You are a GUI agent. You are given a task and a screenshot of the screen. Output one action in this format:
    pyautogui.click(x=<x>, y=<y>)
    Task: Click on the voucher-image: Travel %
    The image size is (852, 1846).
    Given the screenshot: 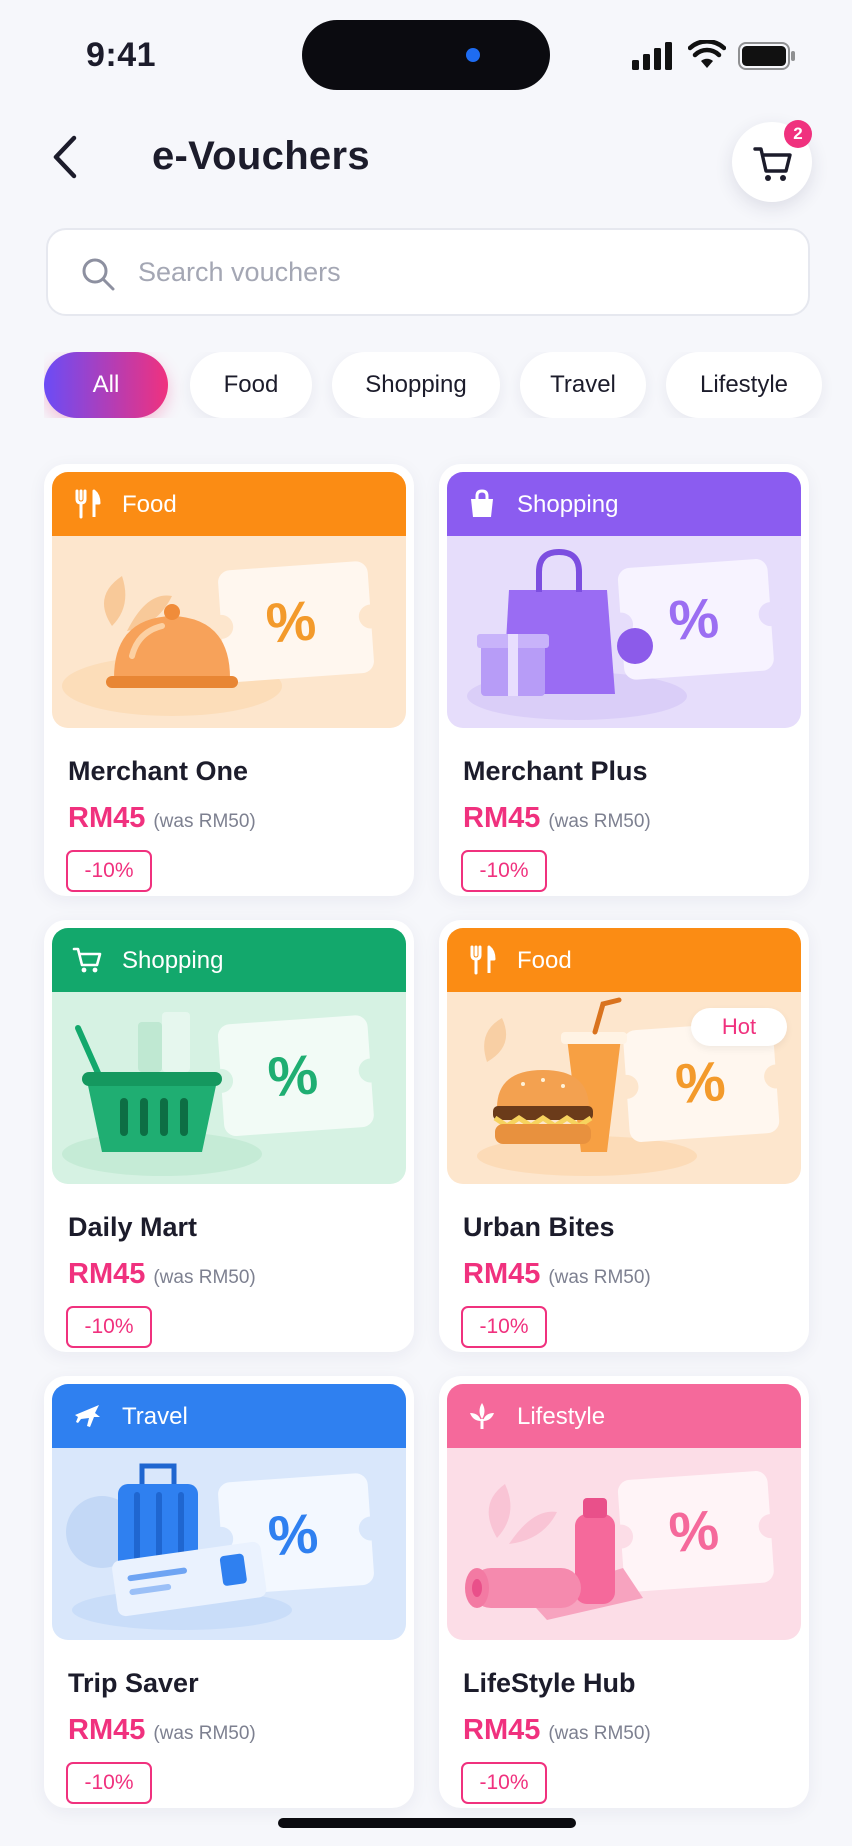 What is the action you would take?
    pyautogui.click(x=229, y=1512)
    